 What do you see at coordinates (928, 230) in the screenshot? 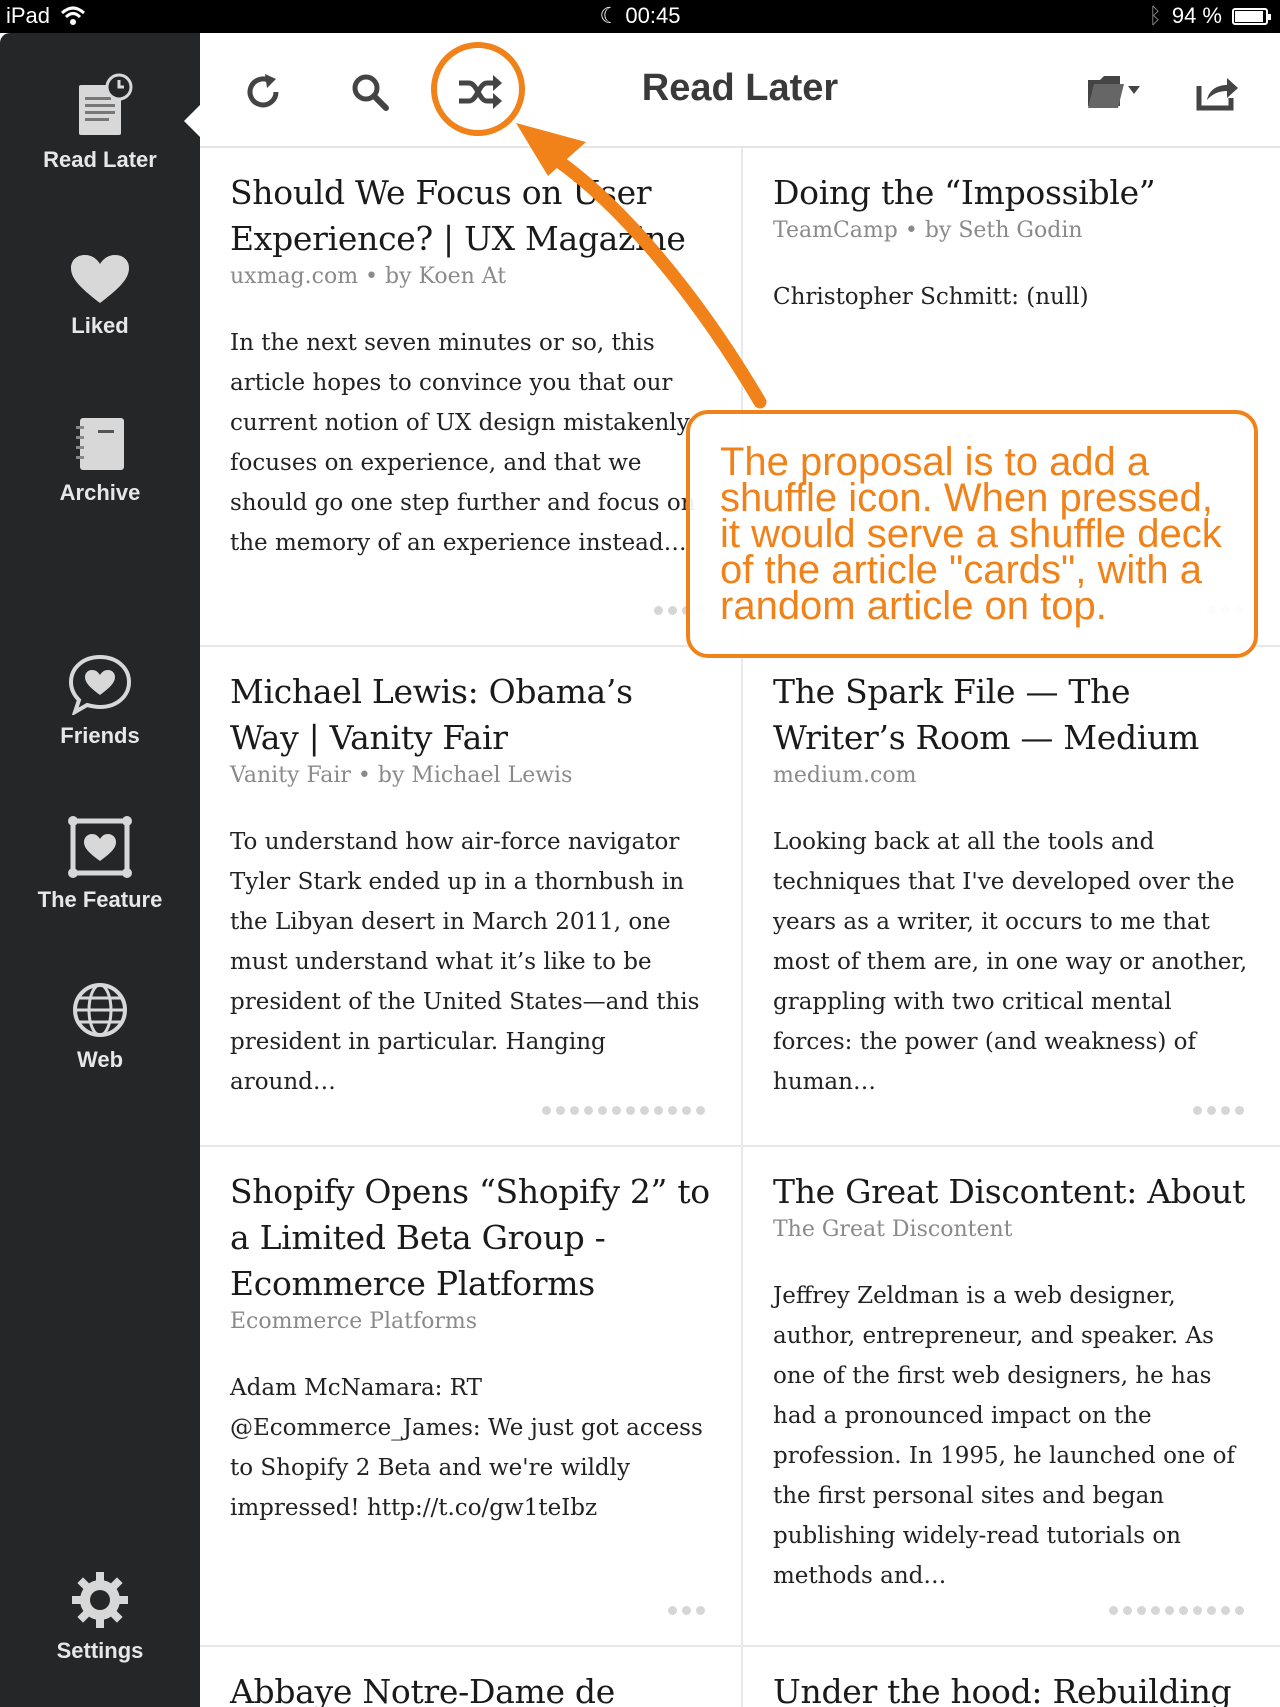
I see `article-meta: TeamCamp • by Seth Godin` at bounding box center [928, 230].